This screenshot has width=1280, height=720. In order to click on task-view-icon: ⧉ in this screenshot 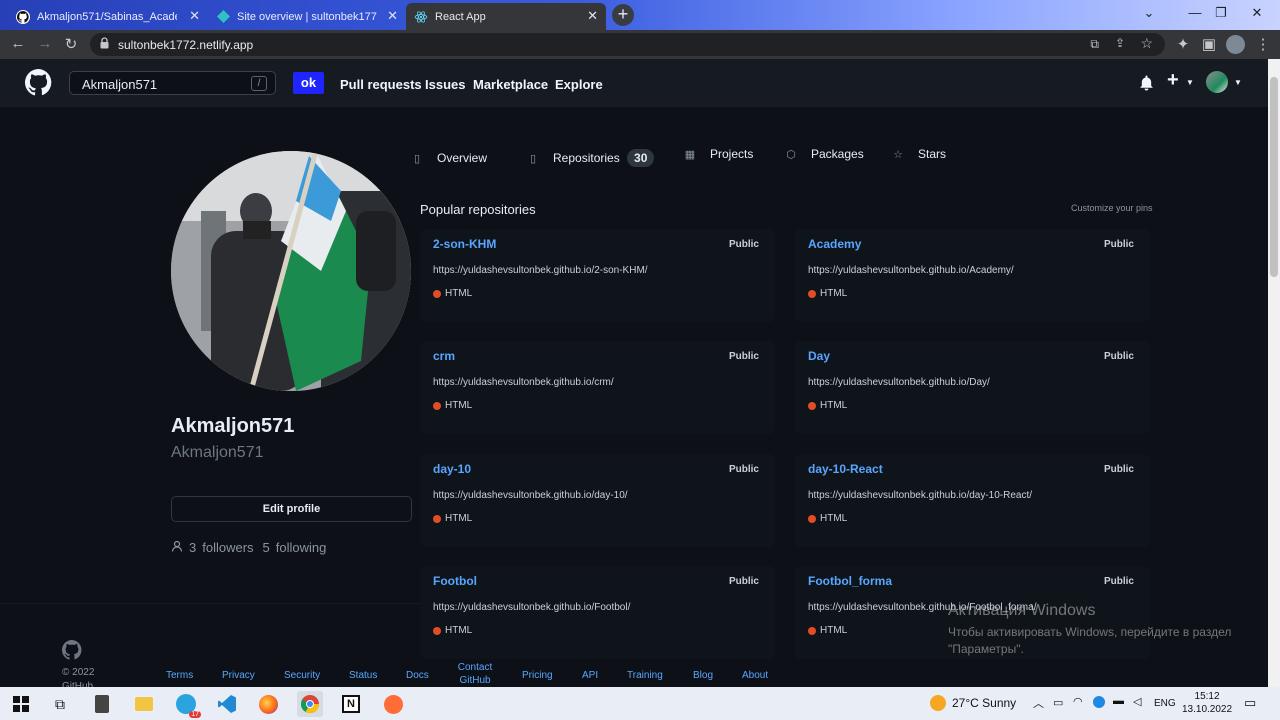, I will do `click(60, 704)`.